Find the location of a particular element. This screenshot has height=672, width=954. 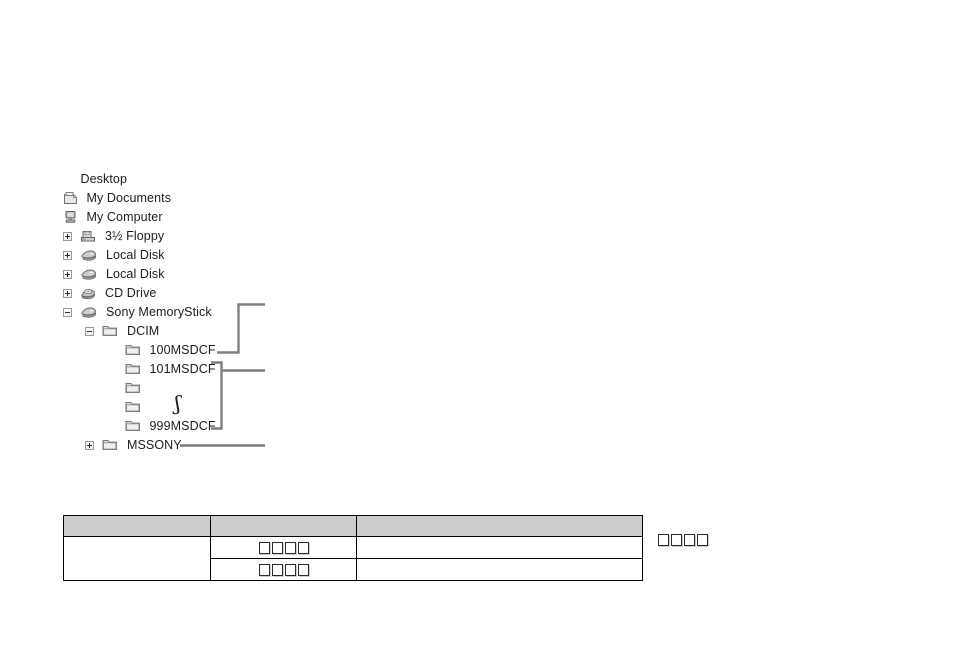

tree-item-sony-memorystick: Sony MemoryStick is located at coordinates (213, 312).